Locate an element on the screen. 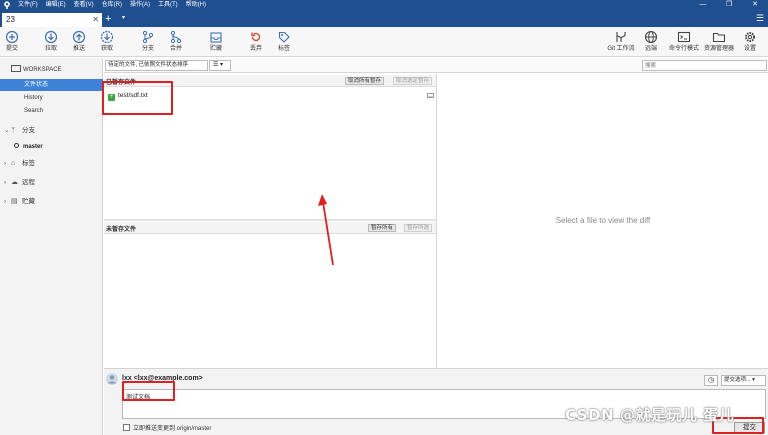 This screenshot has width=768, height=435. menu-view: 查看(V) is located at coordinates (84, 5).